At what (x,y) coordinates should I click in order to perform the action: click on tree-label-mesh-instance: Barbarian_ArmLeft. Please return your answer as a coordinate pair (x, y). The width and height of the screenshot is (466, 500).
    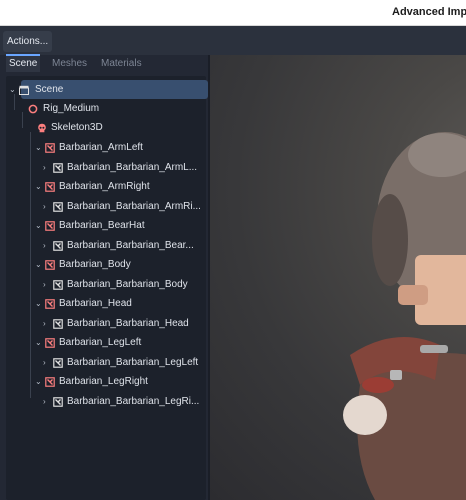
    Looking at the image, I should click on (101, 148).